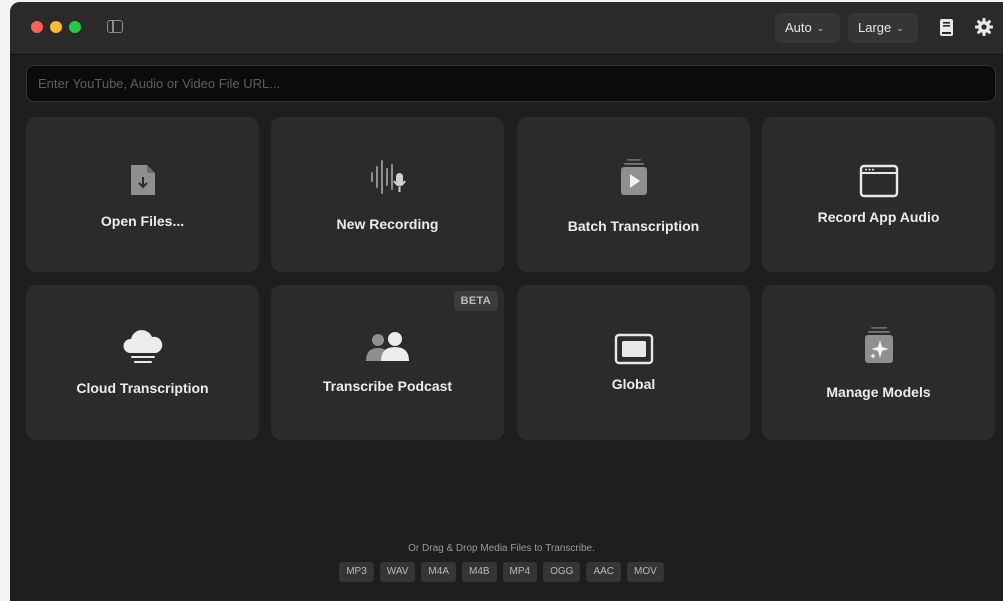 This screenshot has width=1003, height=601. I want to click on sparkle-stack-icon, so click(878, 345).